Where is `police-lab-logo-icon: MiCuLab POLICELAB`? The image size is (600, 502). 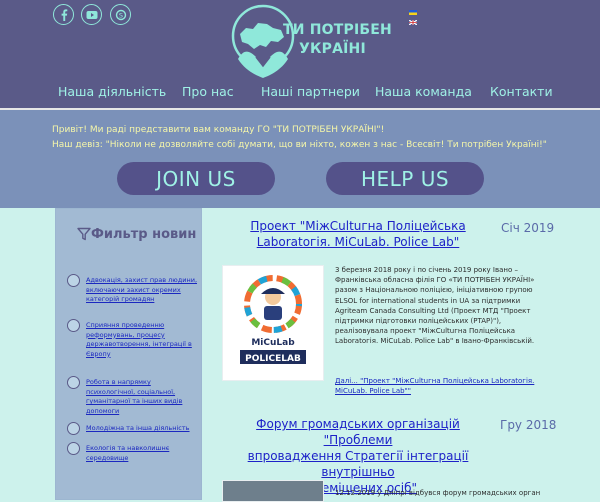 police-lab-logo-icon: MiCuLab POLICELAB is located at coordinates (273, 319).